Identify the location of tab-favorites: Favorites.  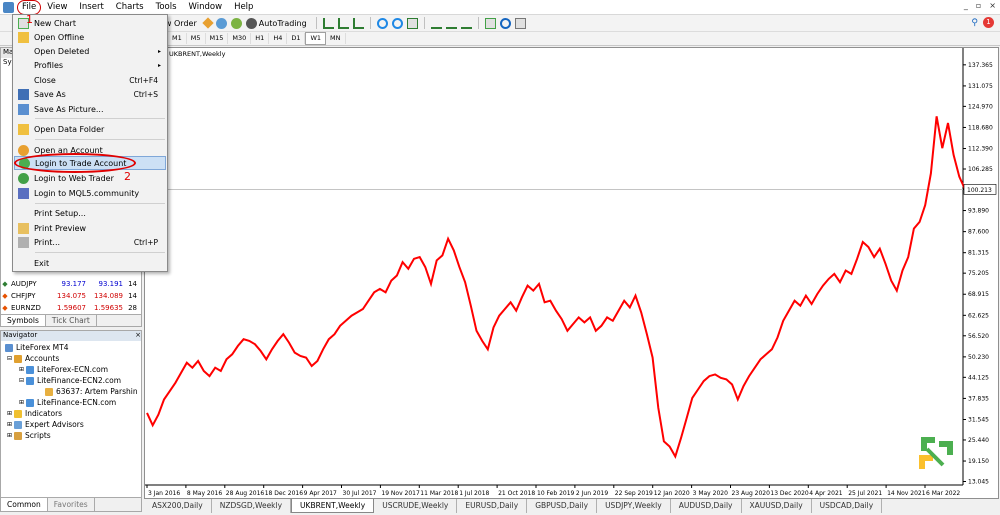
(71, 504).